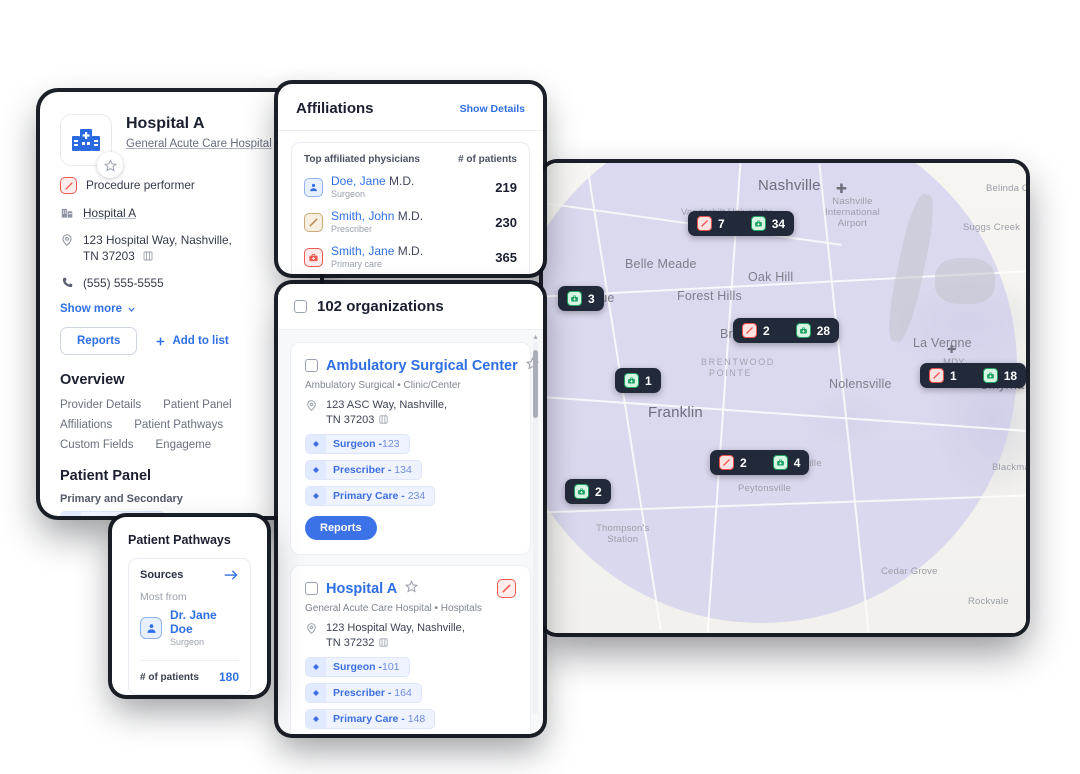 Image resolution: width=1080 pixels, height=774 pixels. I want to click on tab-patient-panel: Patient Panel, so click(197, 405).